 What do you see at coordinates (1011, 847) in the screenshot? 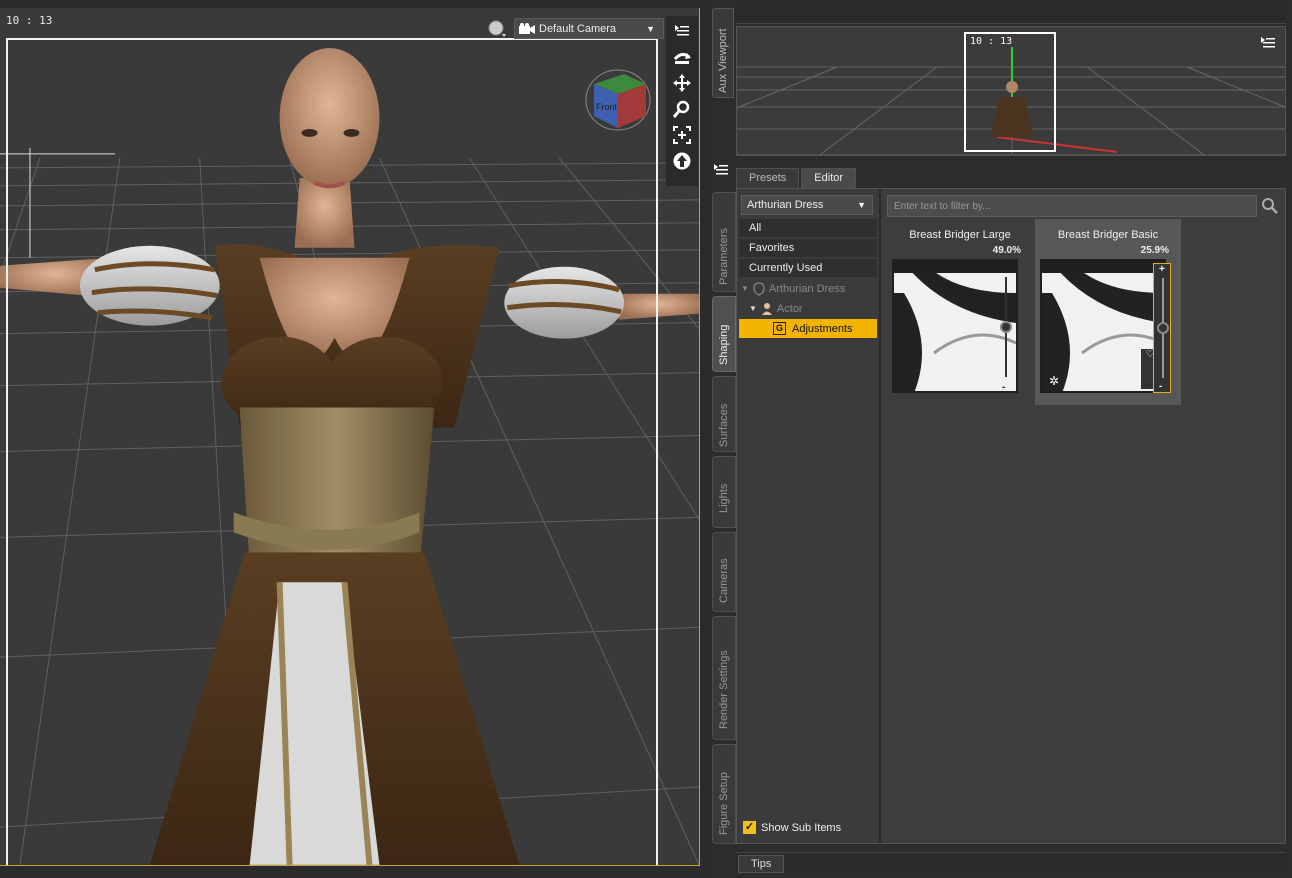
I see `pane-splitter` at bounding box center [1011, 847].